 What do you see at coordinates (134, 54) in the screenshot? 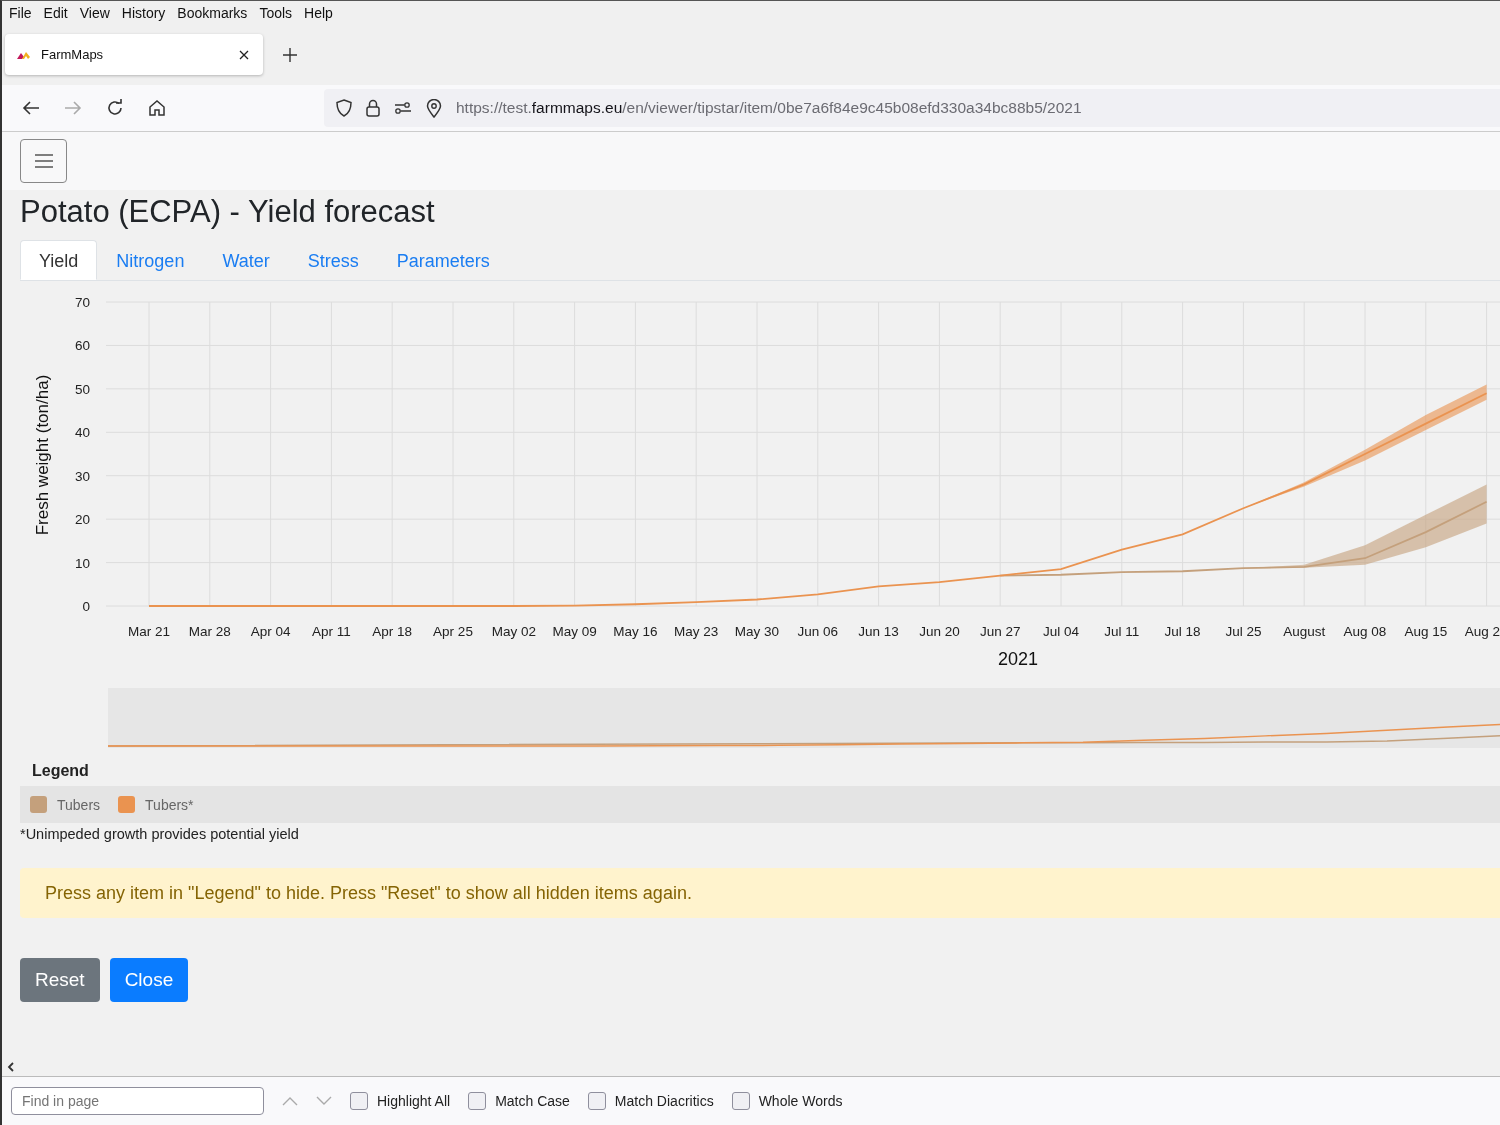
I see `browser-tab: FarmMaps` at bounding box center [134, 54].